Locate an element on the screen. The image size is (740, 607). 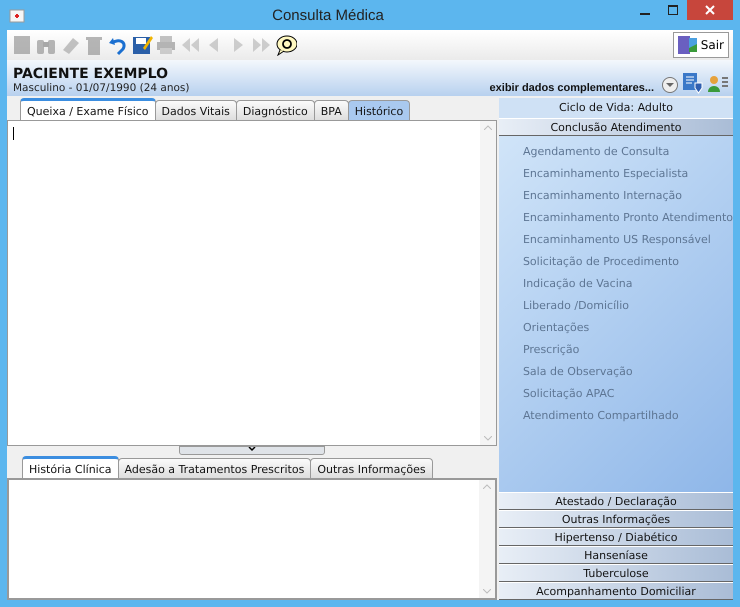
section-header: Atestado / Declaração is located at coordinates (615, 501).